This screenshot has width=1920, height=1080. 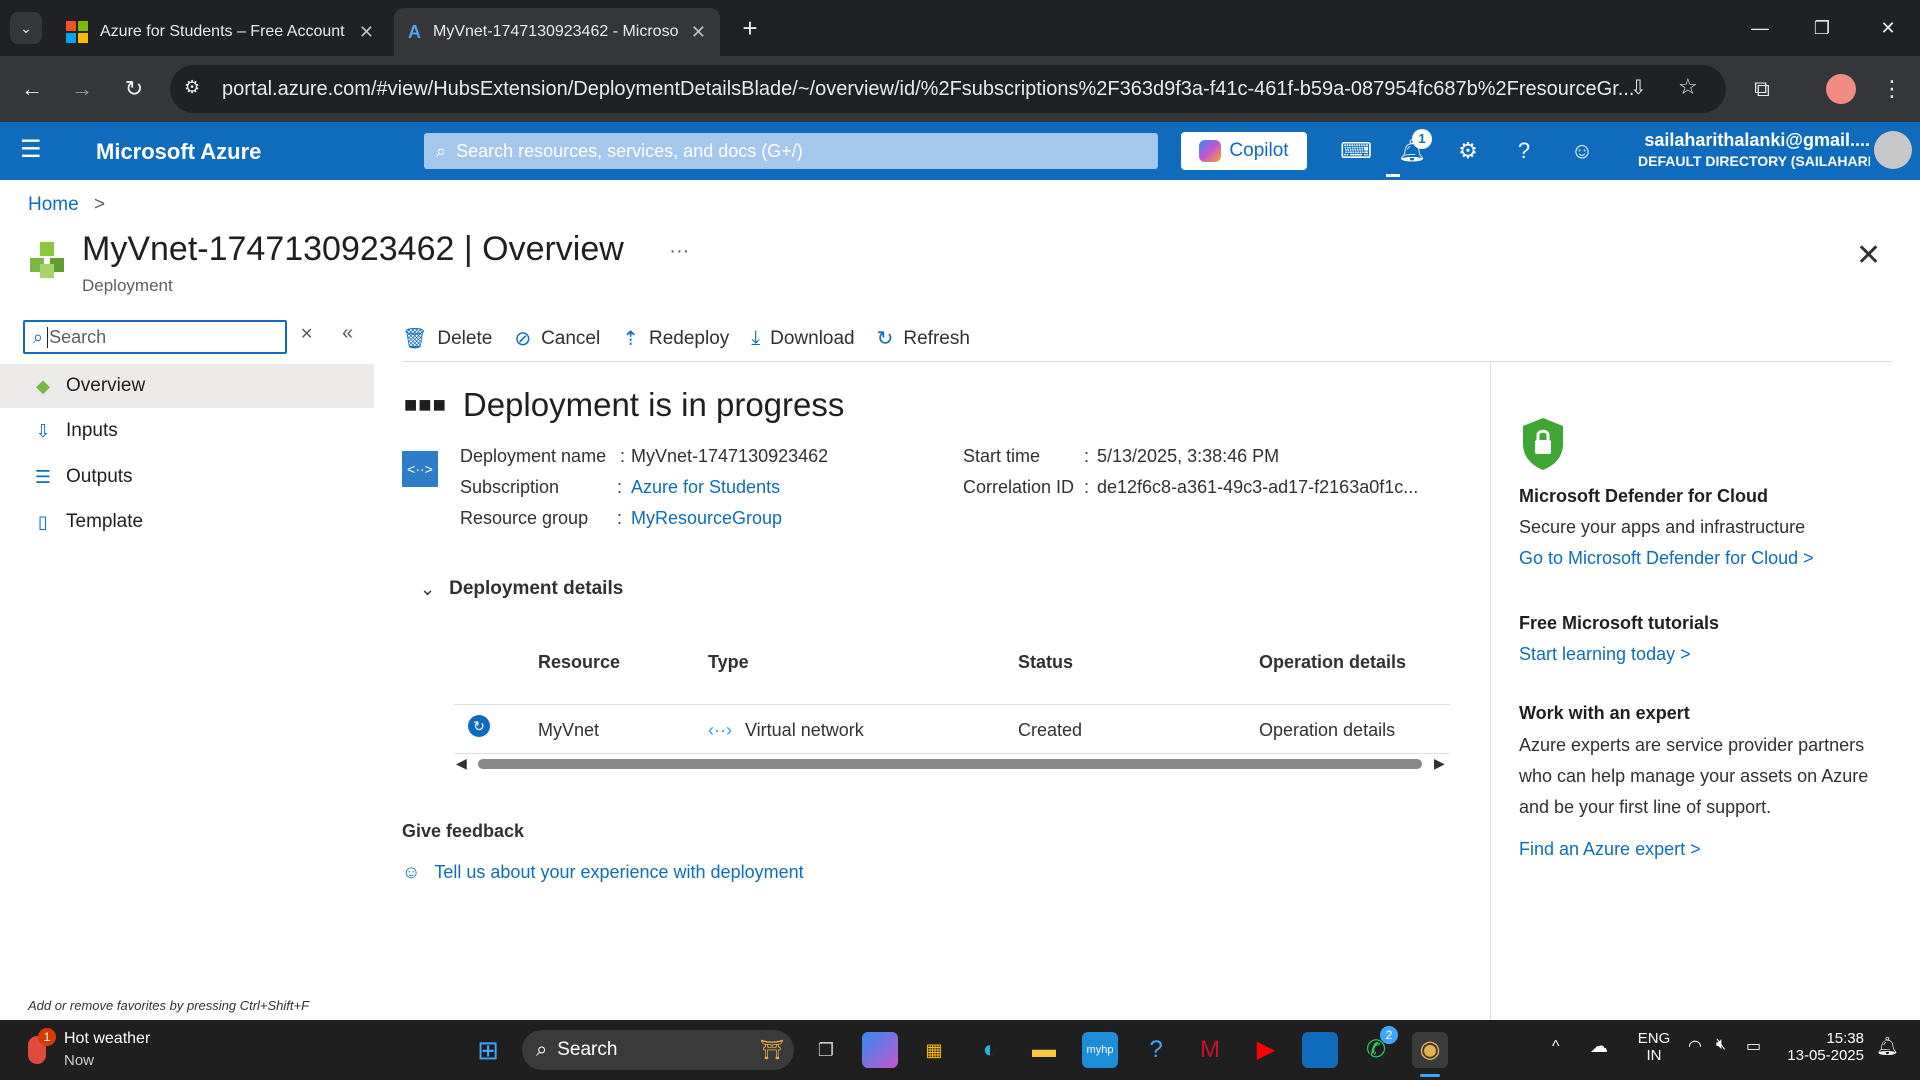 What do you see at coordinates (1019, 487) in the screenshot?
I see `correlation-id-label: Correlation ID` at bounding box center [1019, 487].